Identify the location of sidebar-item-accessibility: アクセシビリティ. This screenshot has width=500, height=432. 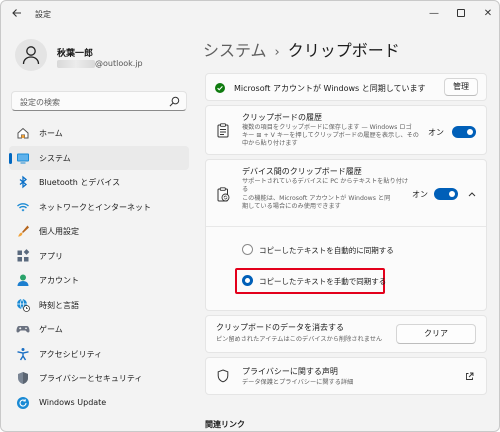
(99, 354).